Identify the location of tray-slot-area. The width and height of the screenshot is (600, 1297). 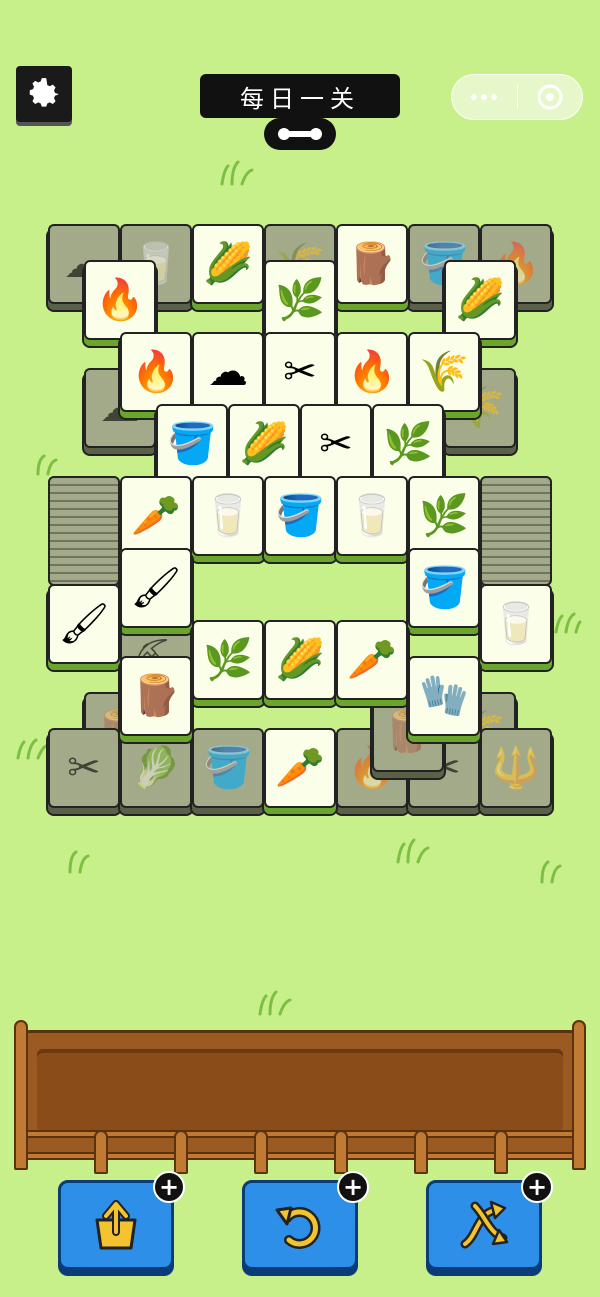
(300, 1091).